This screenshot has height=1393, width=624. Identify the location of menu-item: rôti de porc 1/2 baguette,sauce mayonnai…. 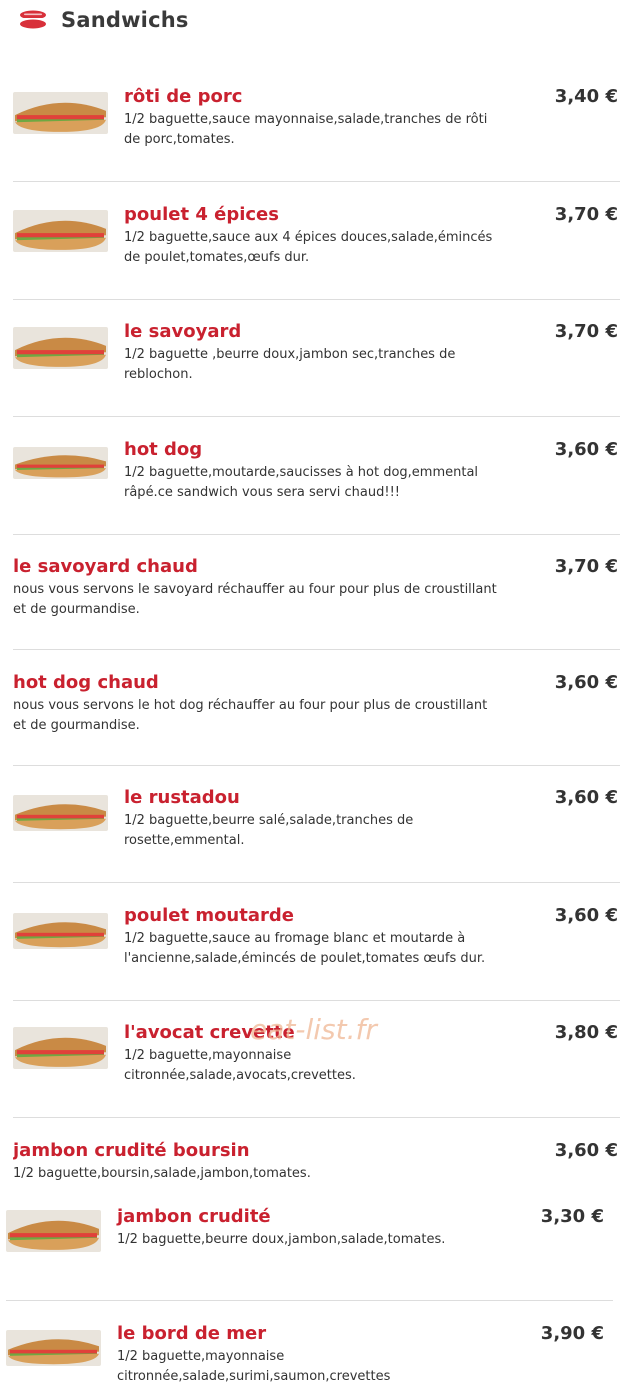
(316, 133).